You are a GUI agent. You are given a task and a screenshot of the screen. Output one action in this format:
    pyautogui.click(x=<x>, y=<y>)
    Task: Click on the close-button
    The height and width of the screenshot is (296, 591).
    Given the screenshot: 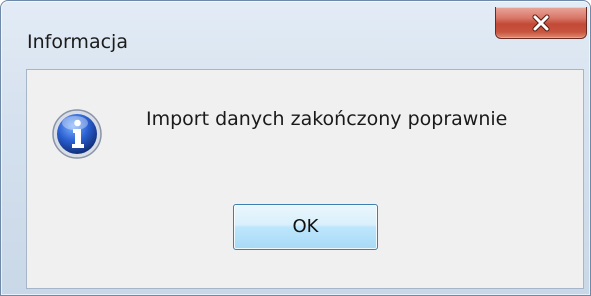 What is the action you would take?
    pyautogui.click(x=541, y=23)
    